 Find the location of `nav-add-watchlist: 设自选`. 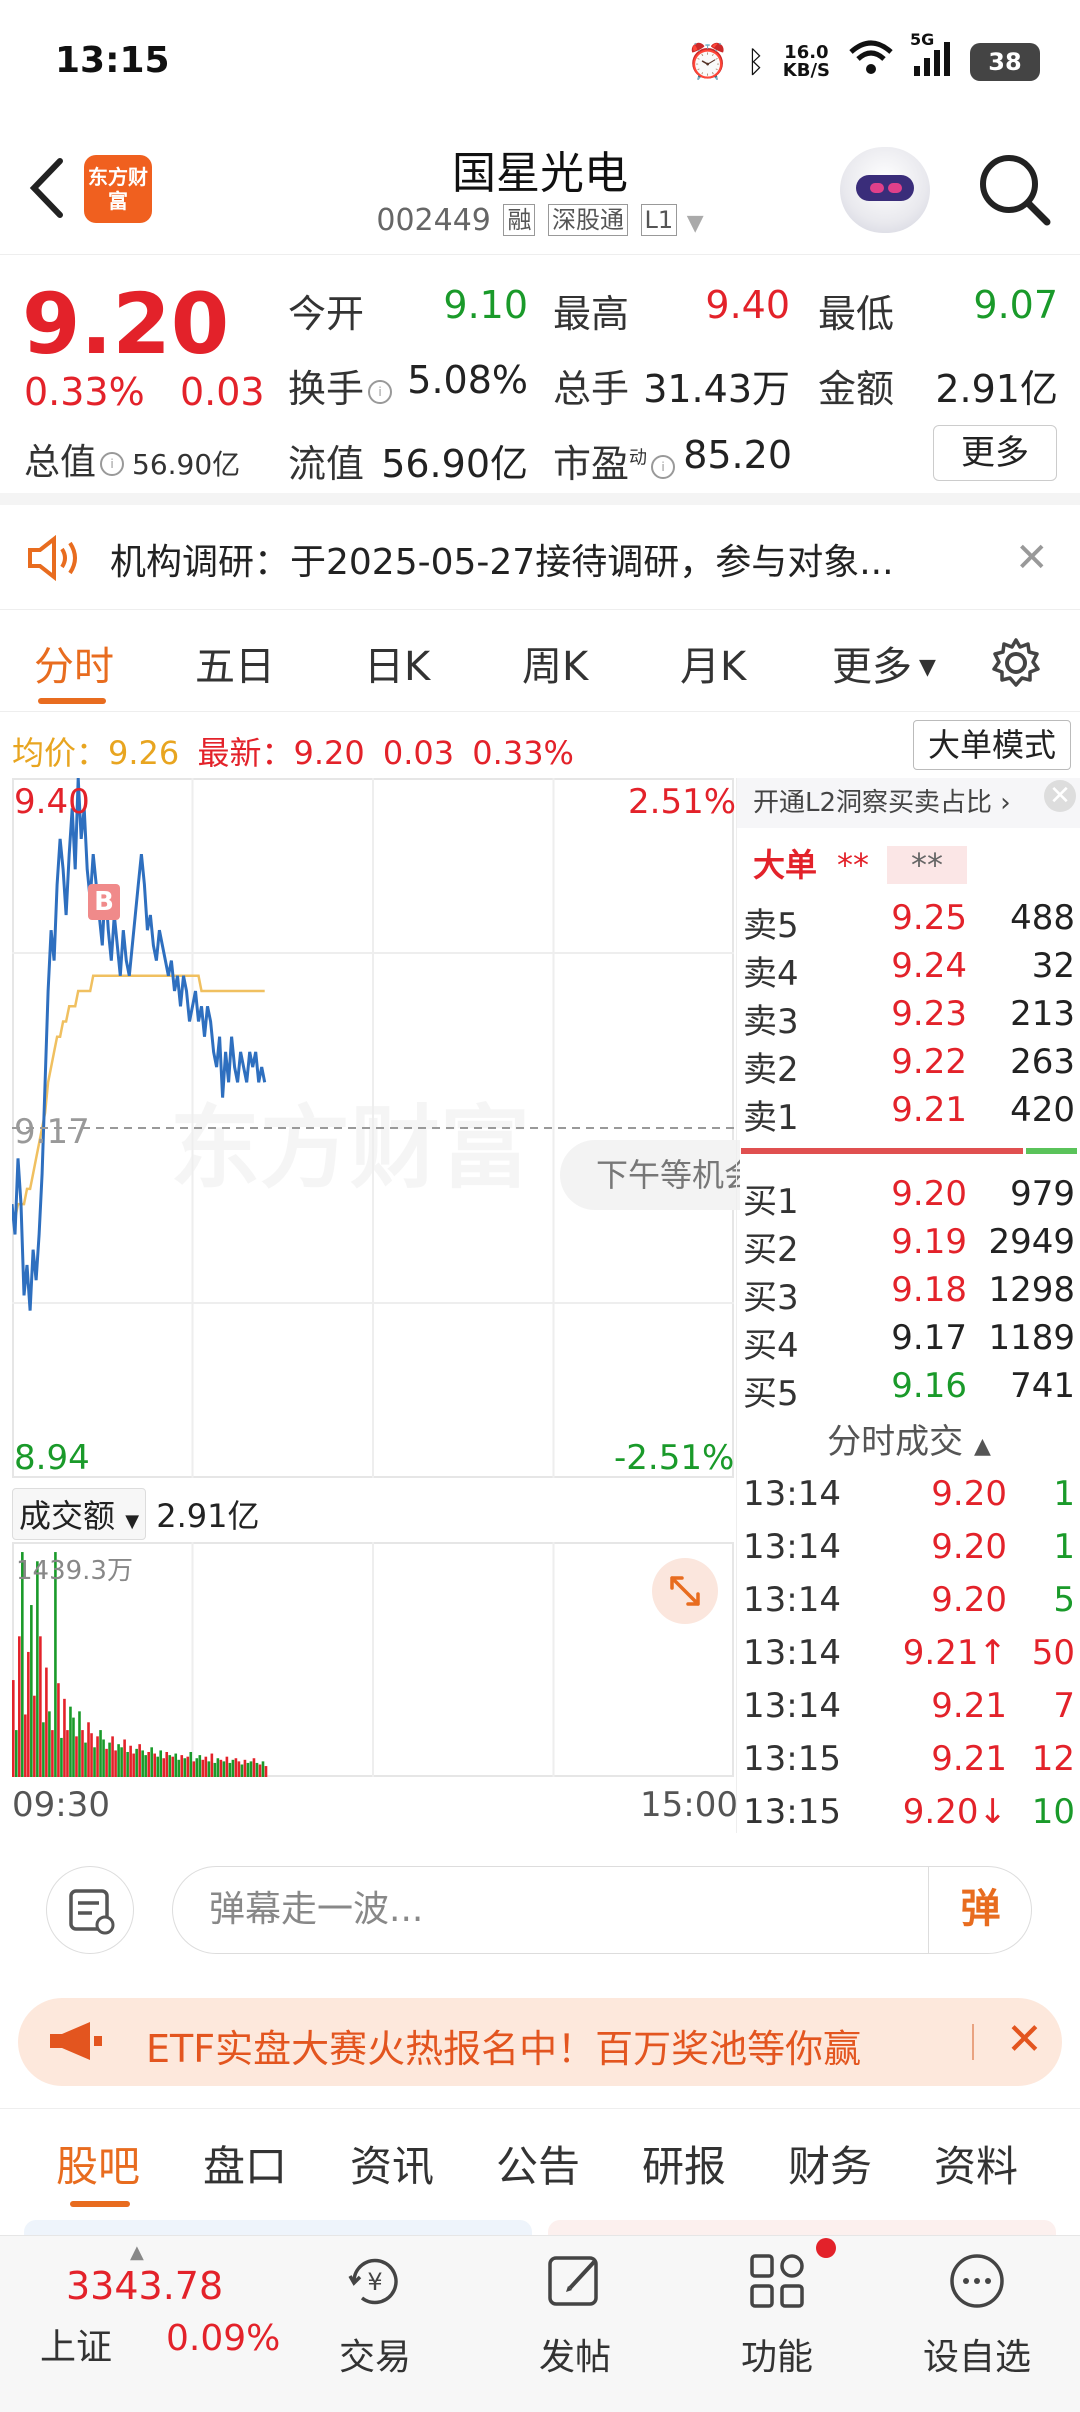

nav-add-watchlist: 设自选 is located at coordinates (977, 2315).